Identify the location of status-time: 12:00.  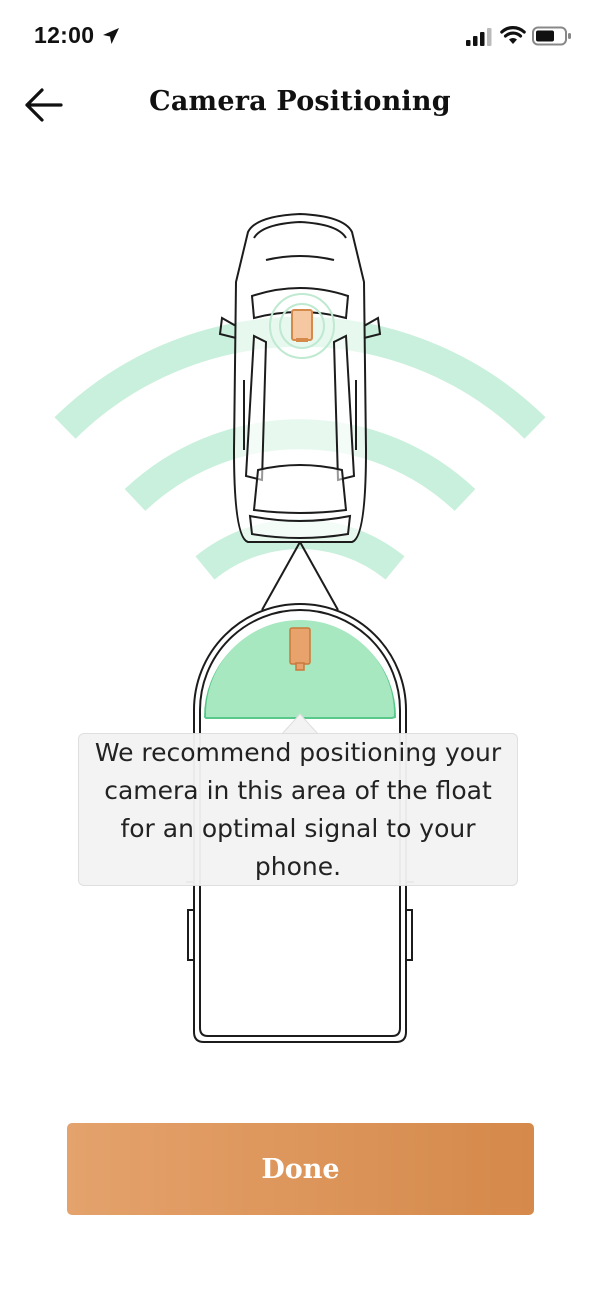
(64, 35).